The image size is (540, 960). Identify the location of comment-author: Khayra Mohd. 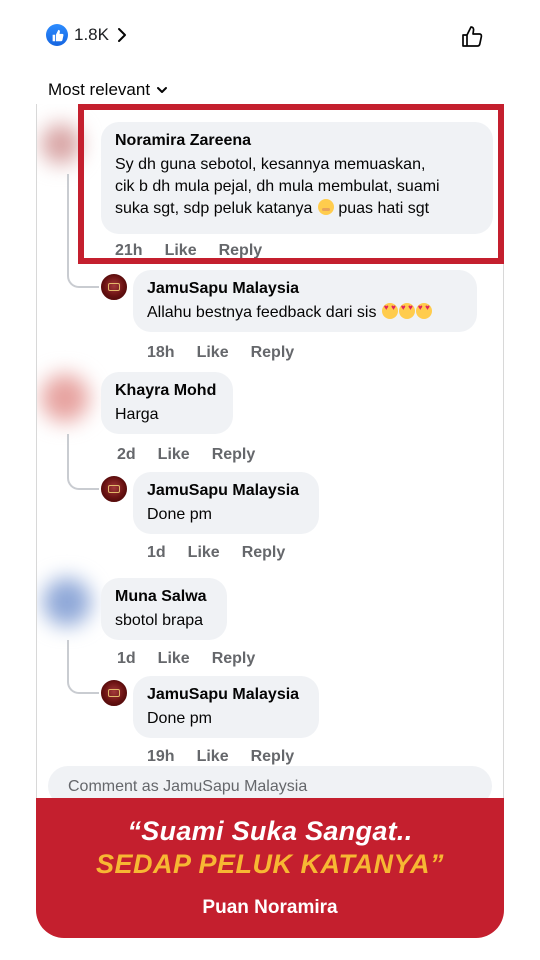
(167, 391).